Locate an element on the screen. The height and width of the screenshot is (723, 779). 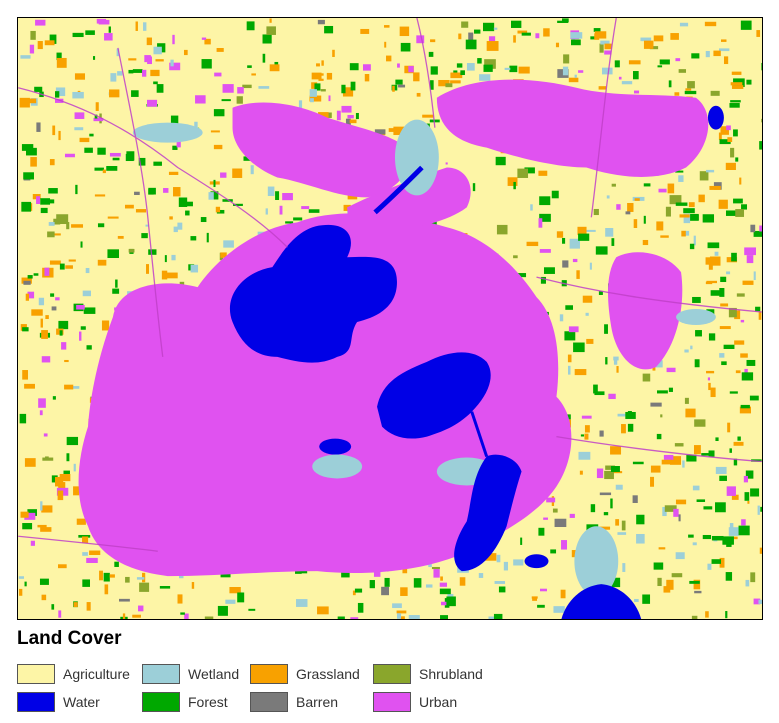
legend-label: Grassland is located at coordinates (328, 674).